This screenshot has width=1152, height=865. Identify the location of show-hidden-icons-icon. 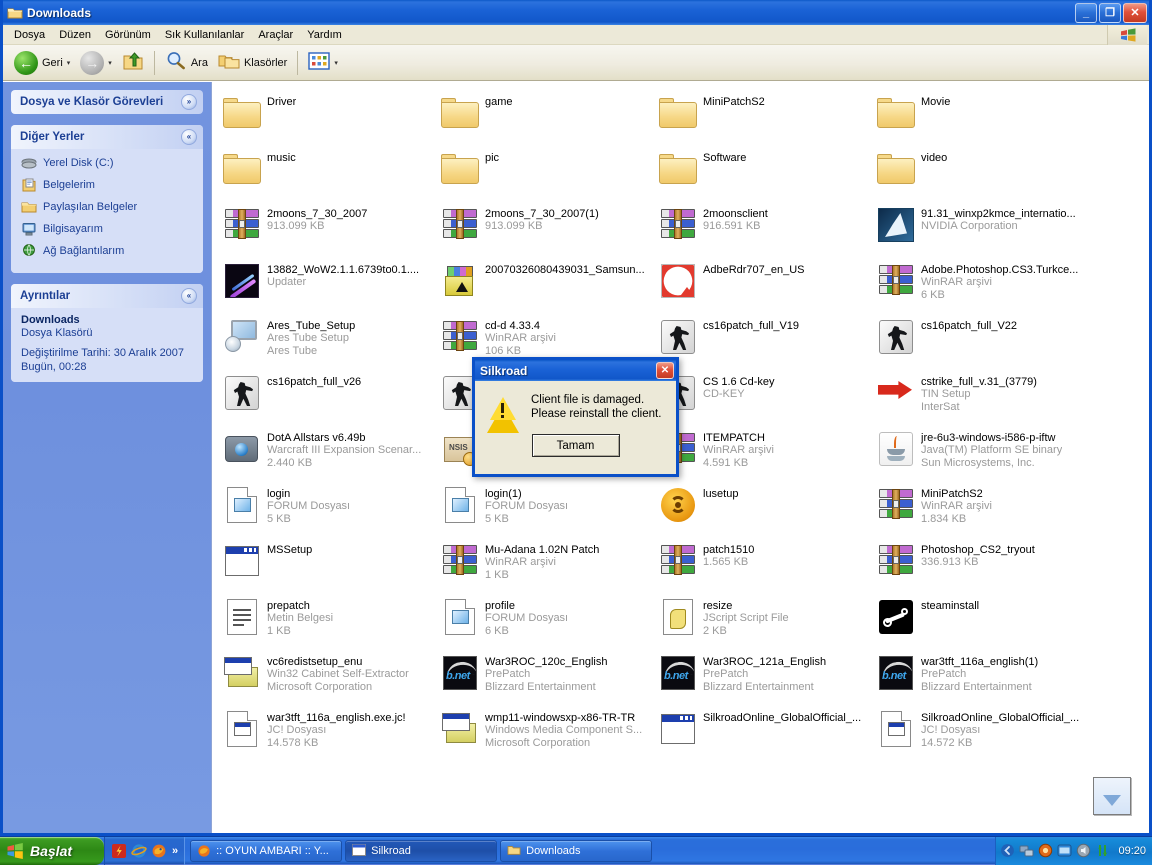
(1007, 850).